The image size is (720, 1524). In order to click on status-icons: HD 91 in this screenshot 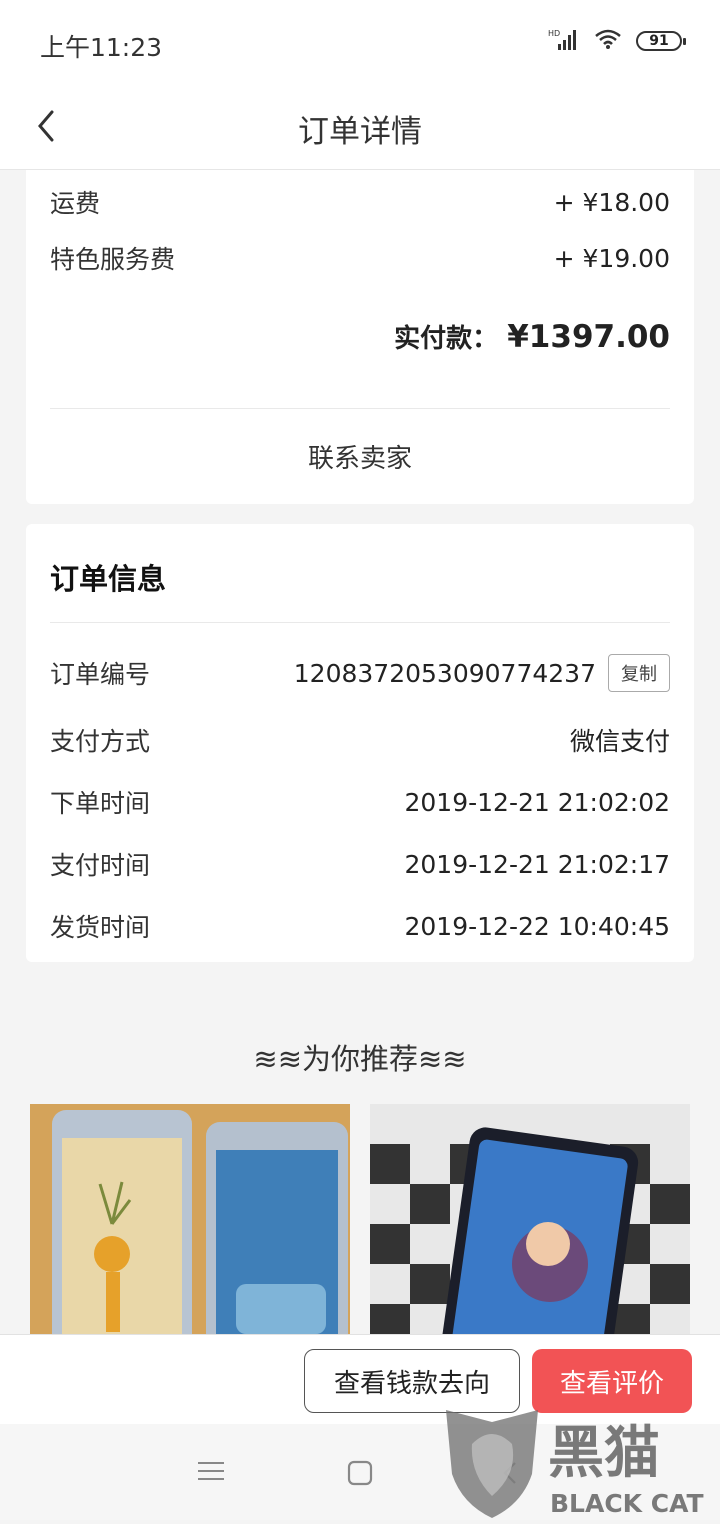, I will do `click(617, 41)`.